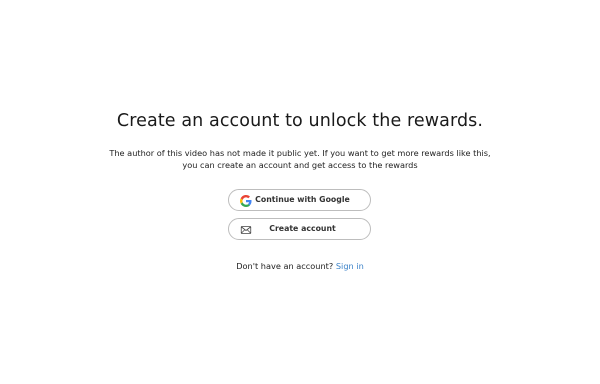 This screenshot has width=600, height=384. I want to click on page-title: Create an account to unlock the rewards., so click(300, 121).